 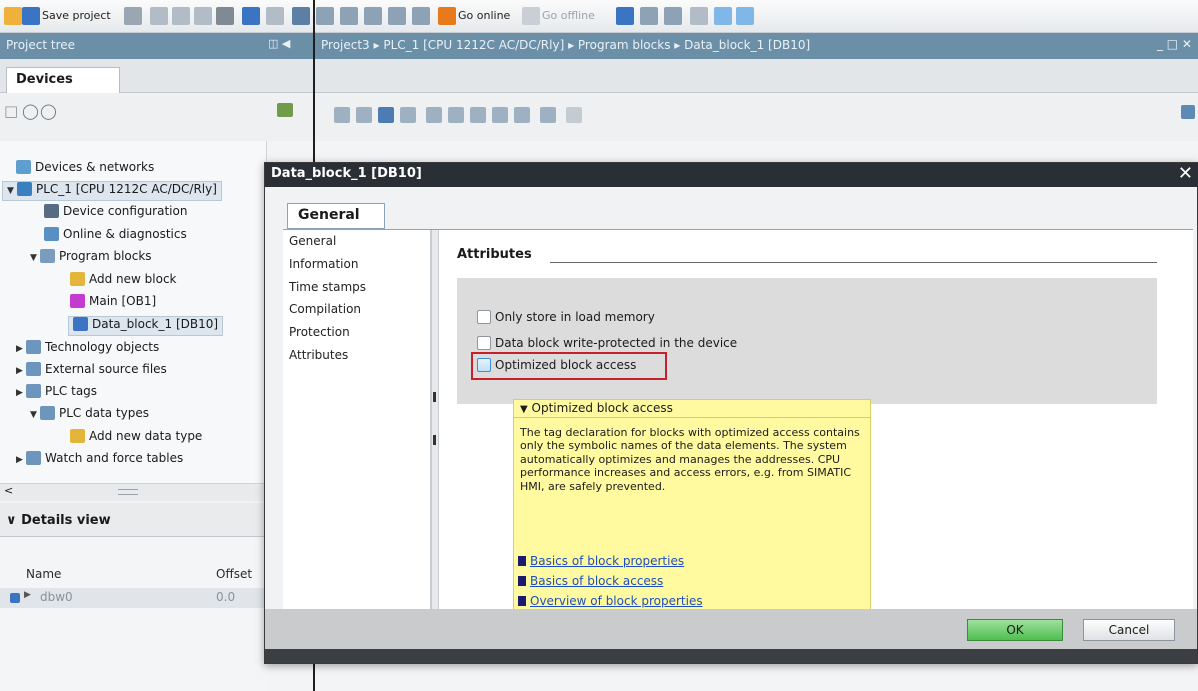 What do you see at coordinates (87, 350) in the screenshot?
I see `tree-item-technology-objects: ▶ Technology objects` at bounding box center [87, 350].